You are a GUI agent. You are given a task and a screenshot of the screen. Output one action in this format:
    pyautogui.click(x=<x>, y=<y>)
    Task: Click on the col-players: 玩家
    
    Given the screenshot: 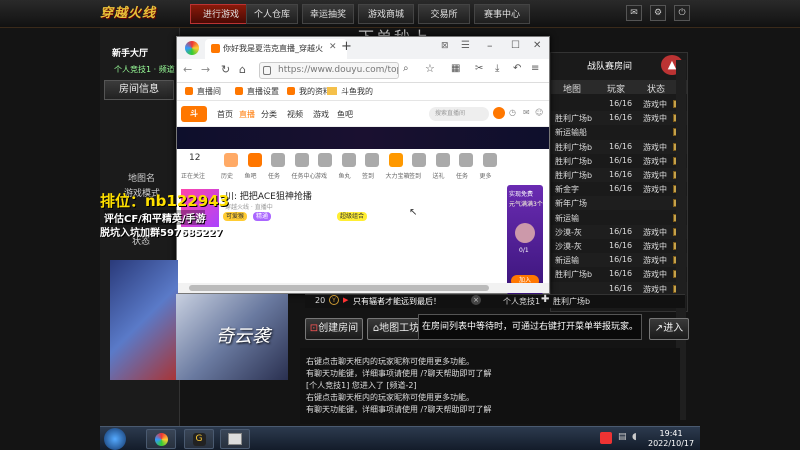 What is the action you would take?
    pyautogui.click(x=616, y=88)
    